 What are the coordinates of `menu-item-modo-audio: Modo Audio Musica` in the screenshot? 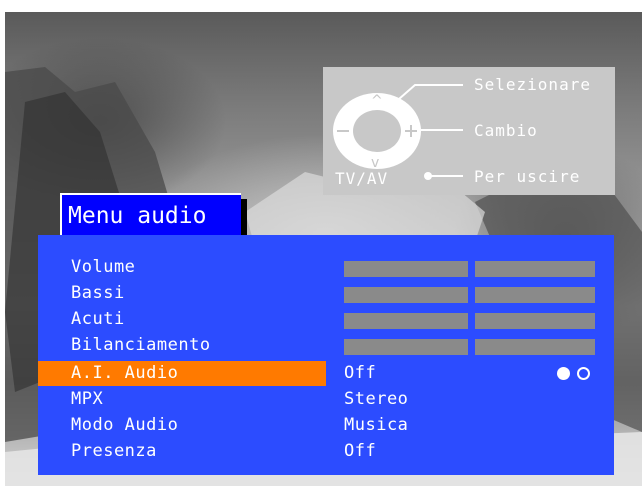 It's located at (326, 426).